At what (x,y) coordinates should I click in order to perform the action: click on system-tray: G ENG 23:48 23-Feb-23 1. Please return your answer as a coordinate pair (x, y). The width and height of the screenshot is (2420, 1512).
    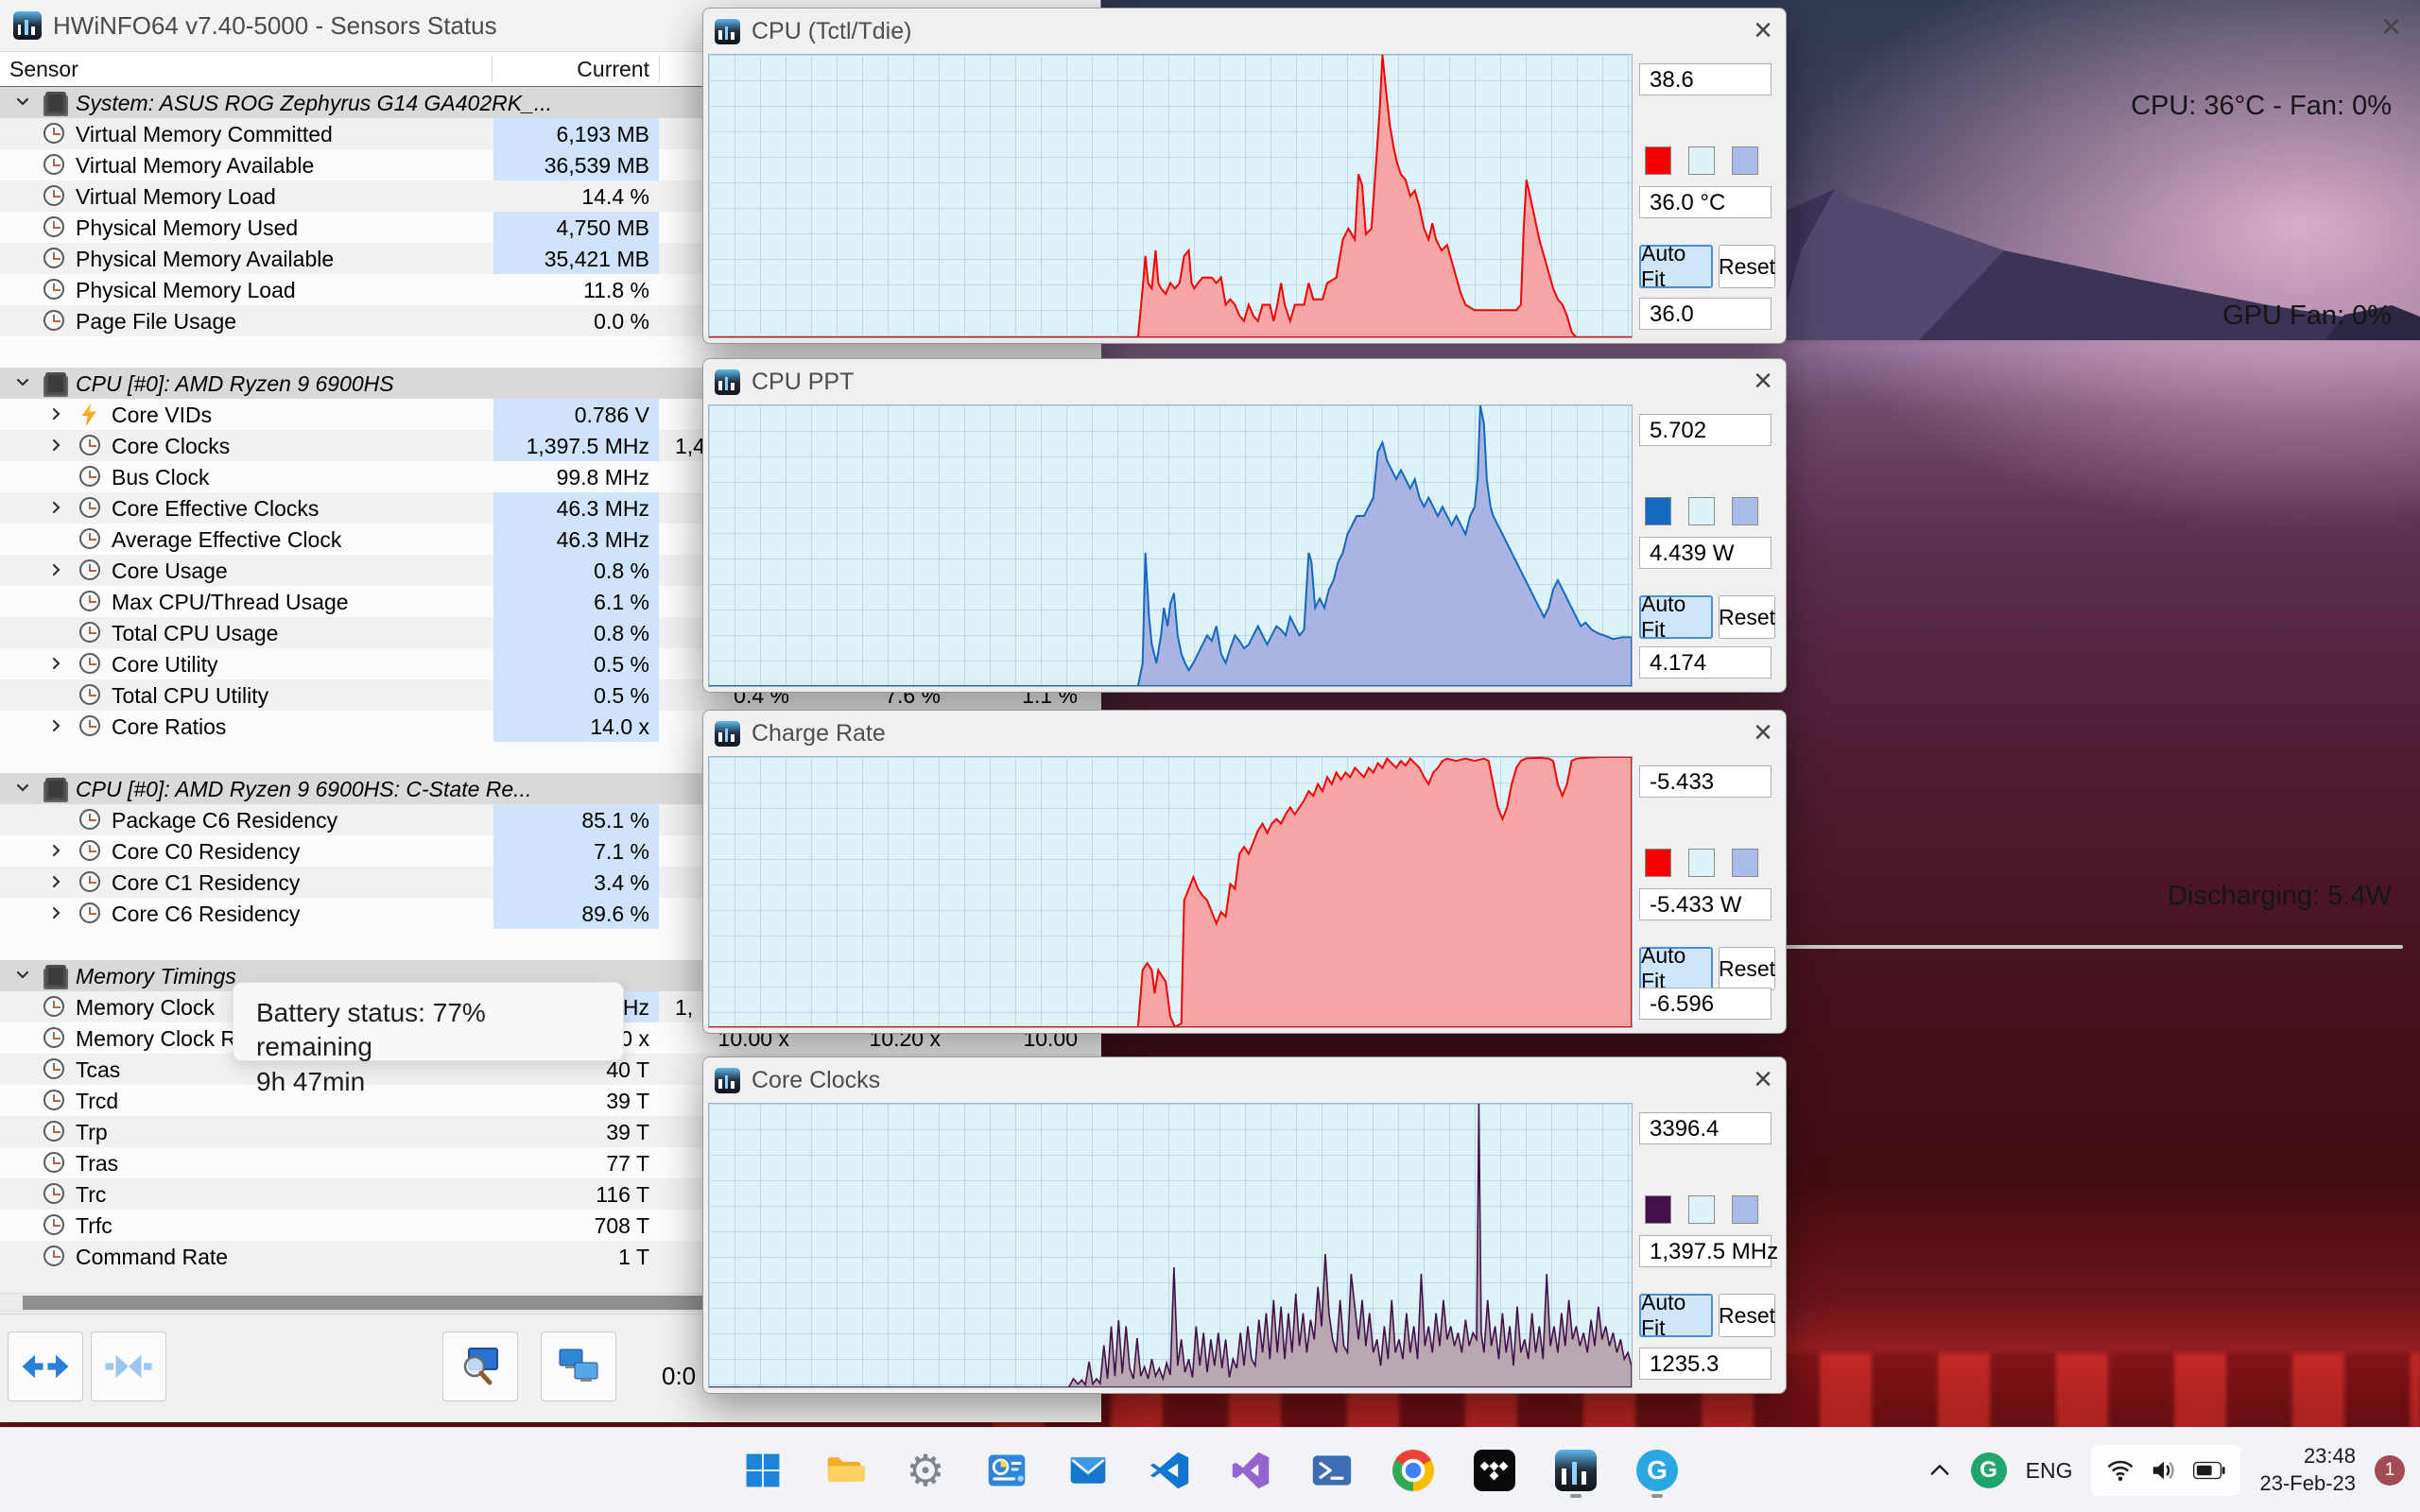
    Looking at the image, I should click on (2166, 1470).